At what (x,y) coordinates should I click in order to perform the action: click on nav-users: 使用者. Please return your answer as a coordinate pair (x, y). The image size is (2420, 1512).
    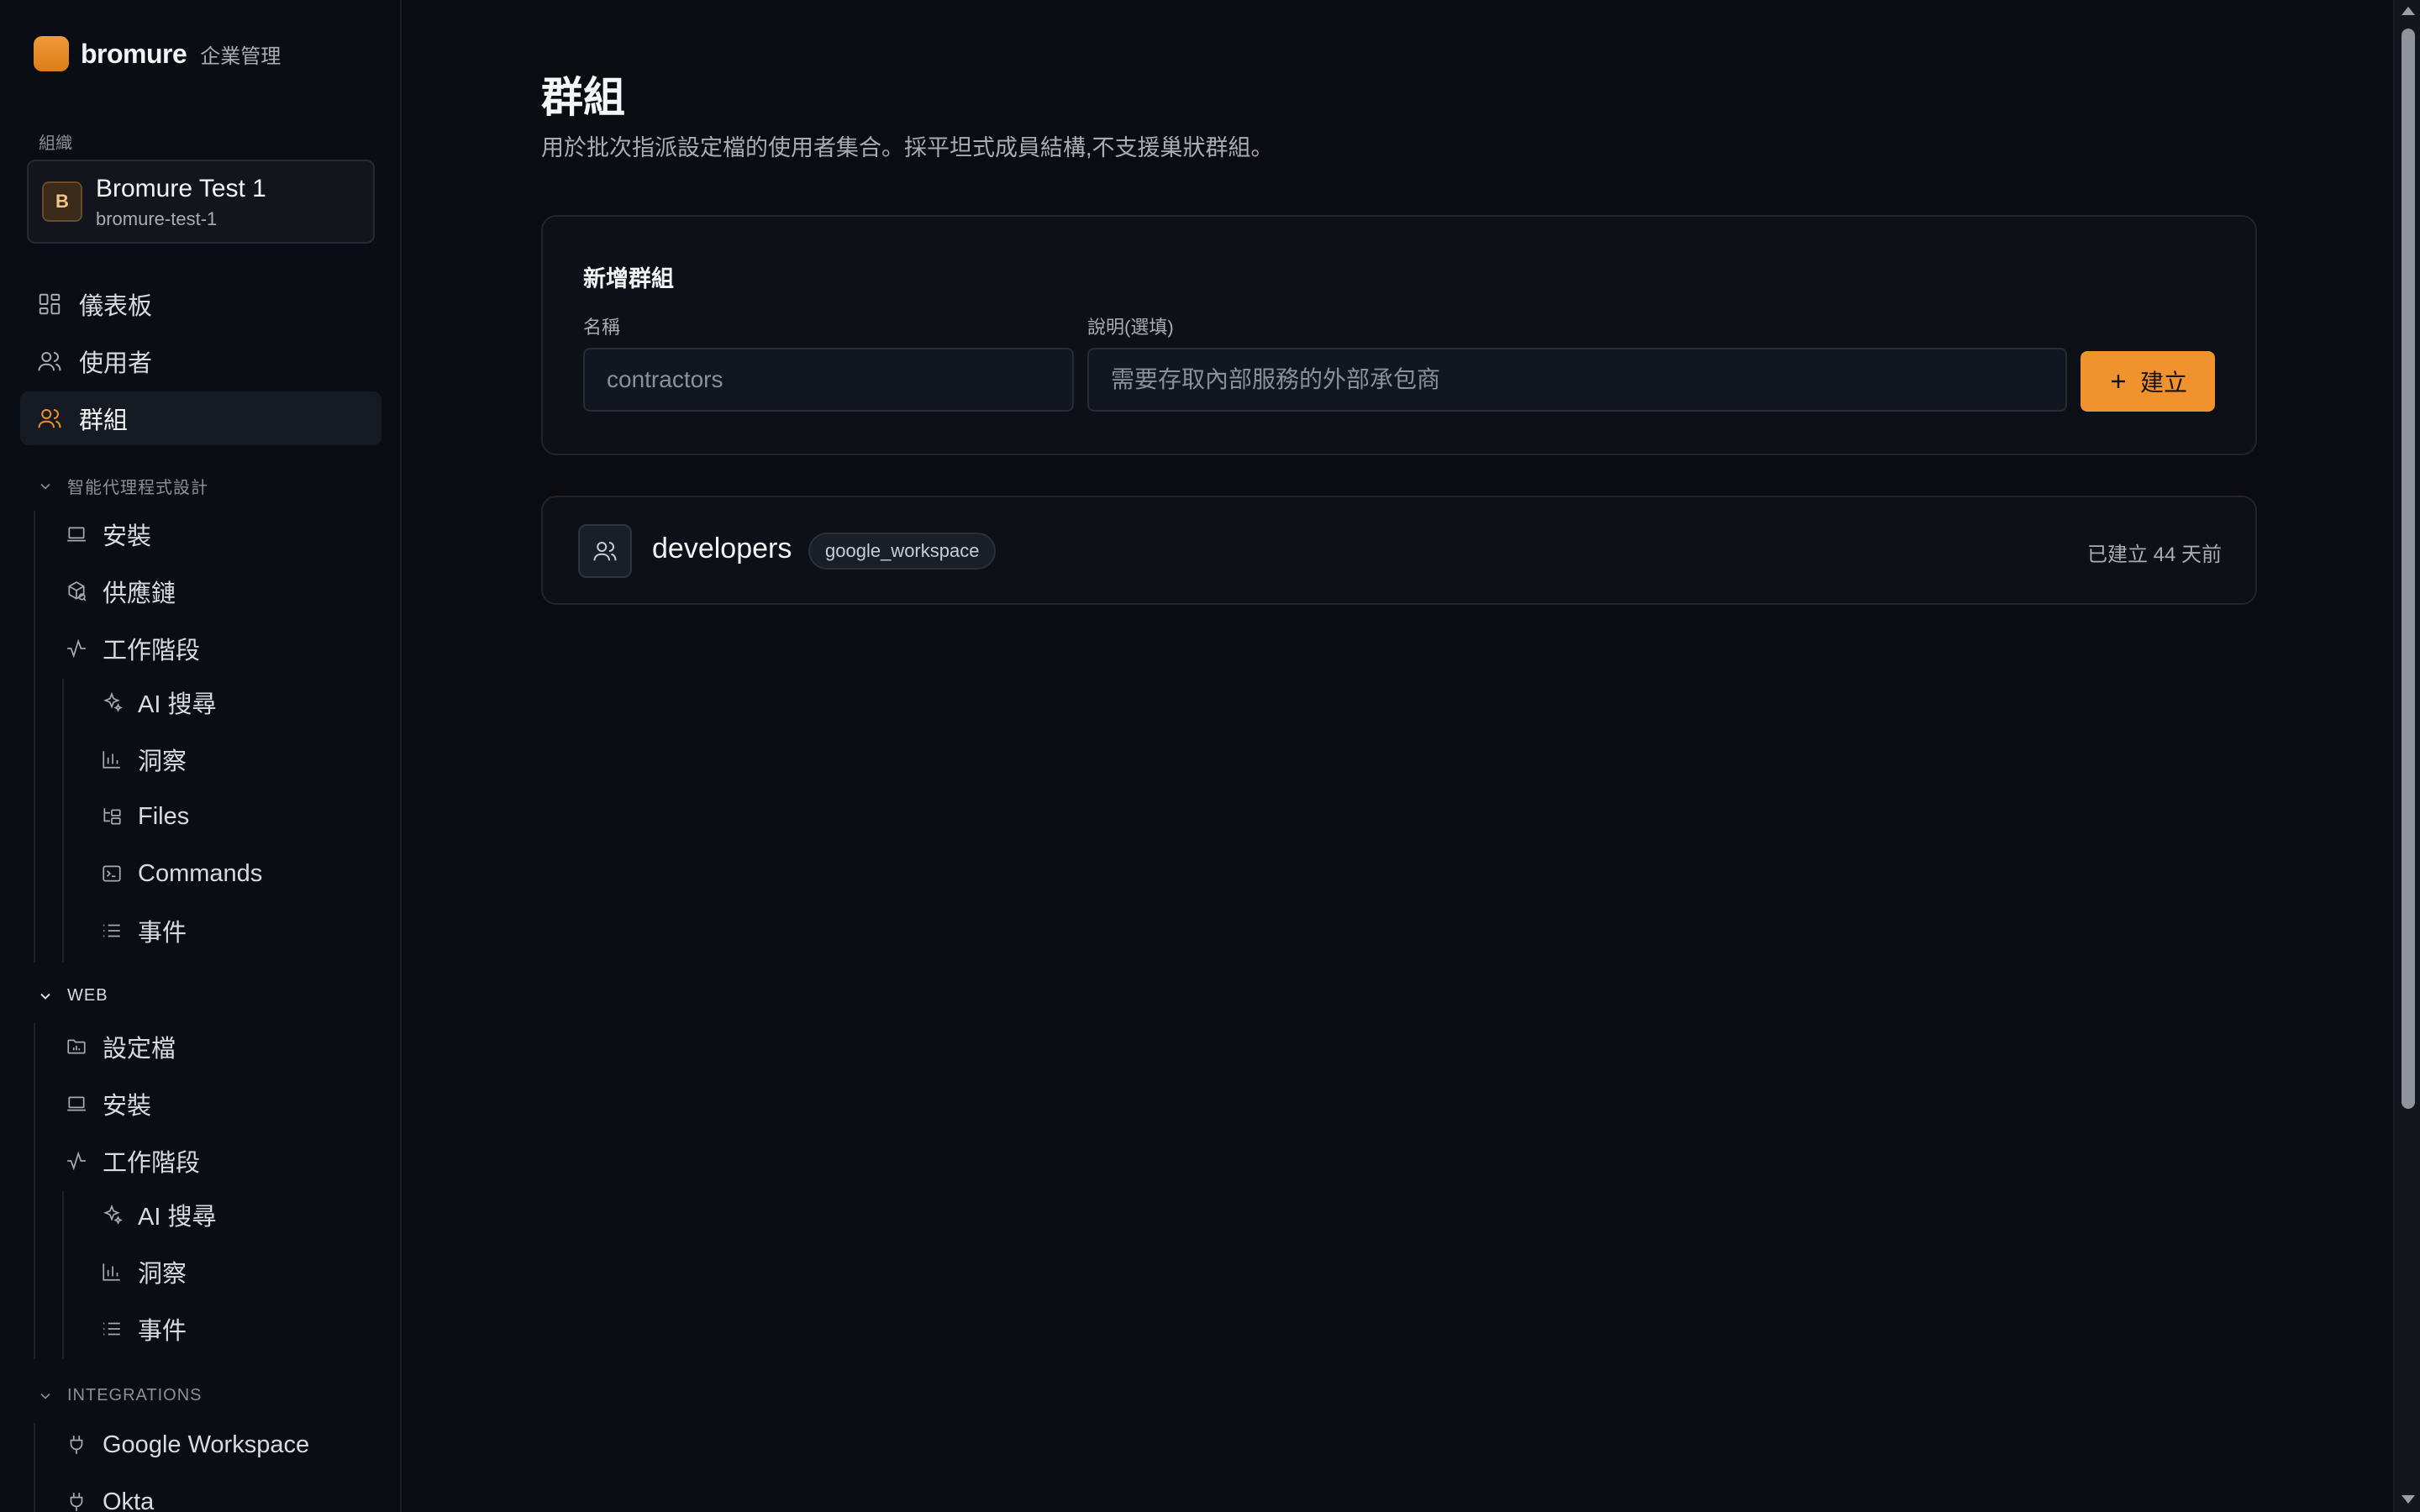
    Looking at the image, I should click on (205, 361).